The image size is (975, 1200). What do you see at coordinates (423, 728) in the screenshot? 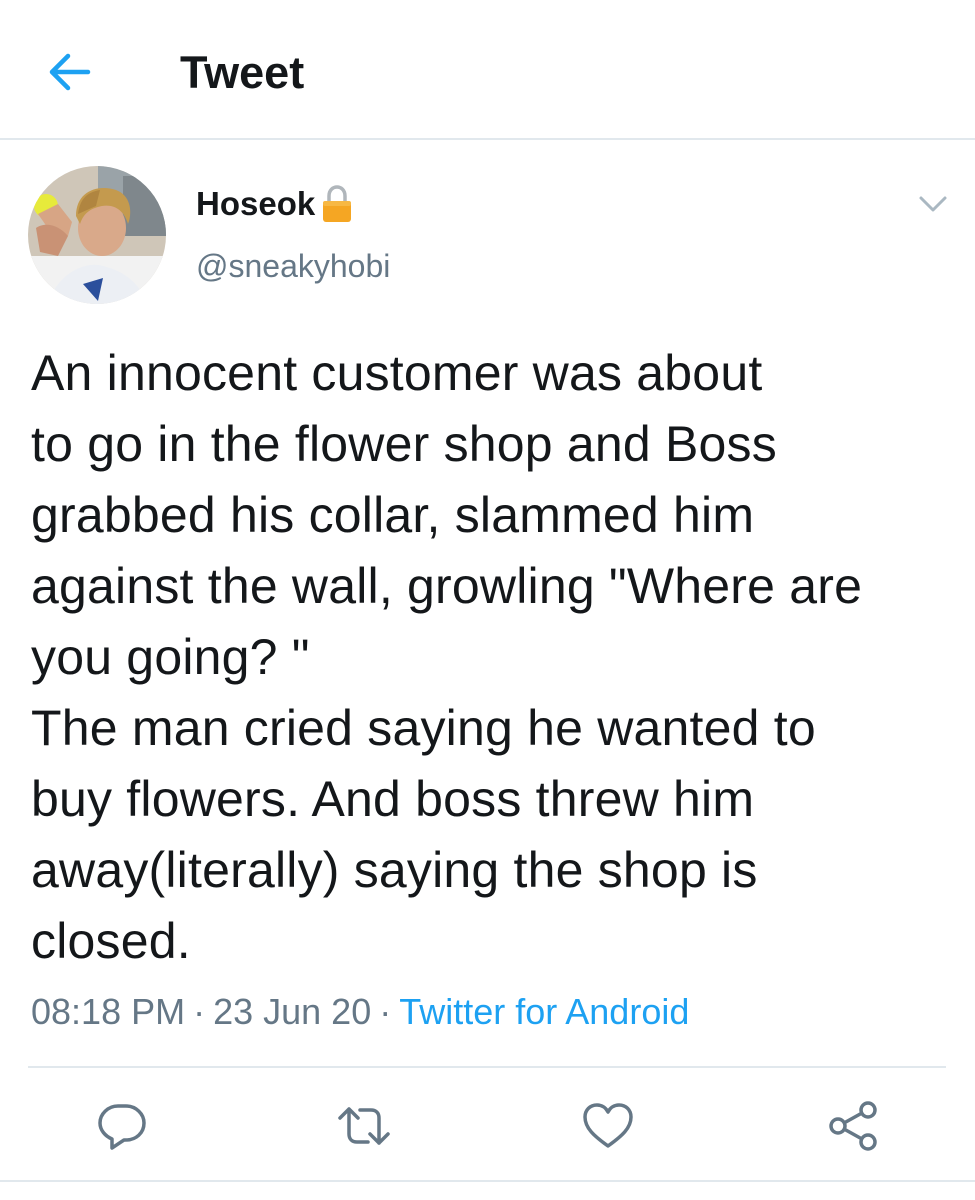
I see `tweet-line: The man cried saying he wanted to` at bounding box center [423, 728].